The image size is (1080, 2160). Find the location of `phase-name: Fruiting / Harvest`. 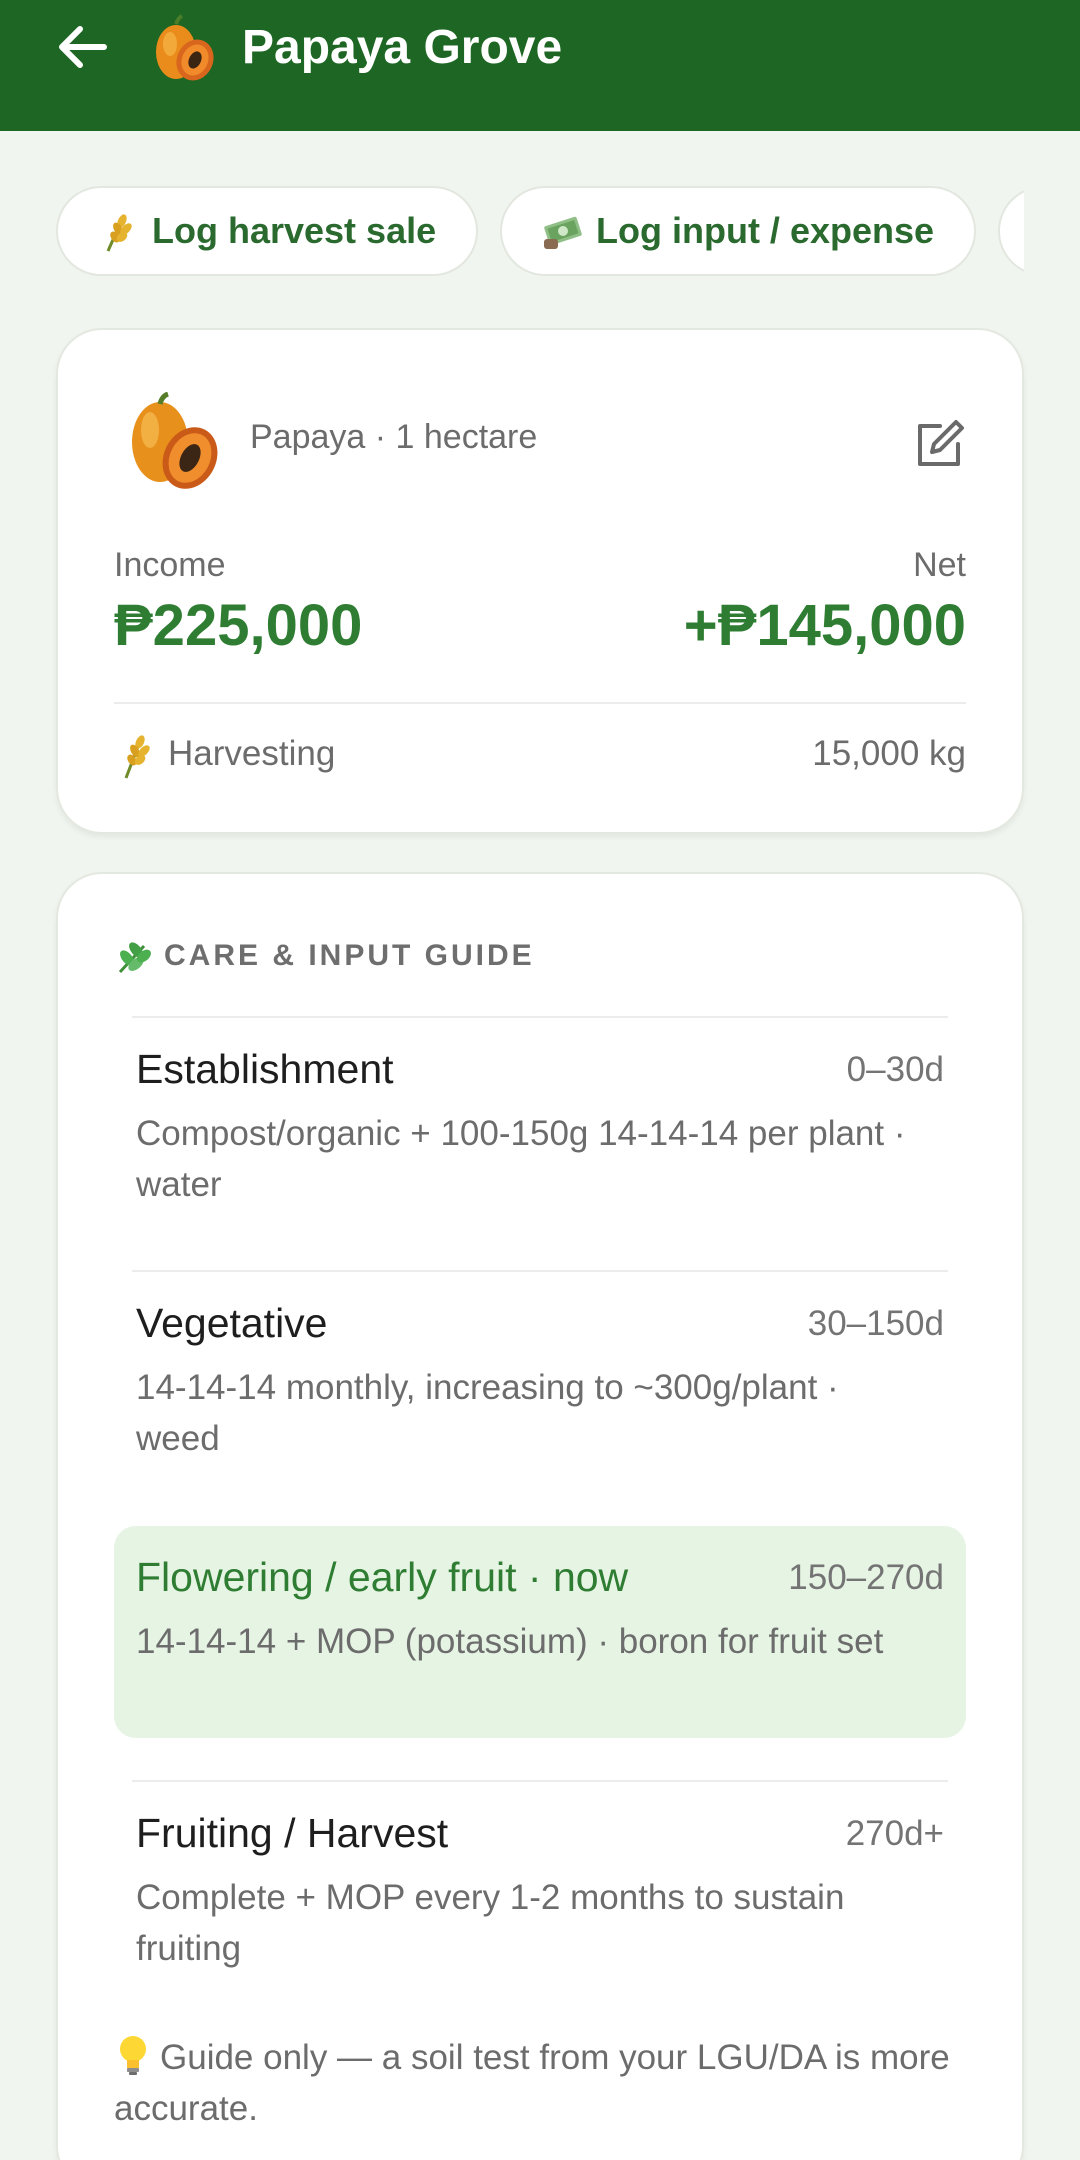

phase-name: Fruiting / Harvest is located at coordinates (292, 1833).